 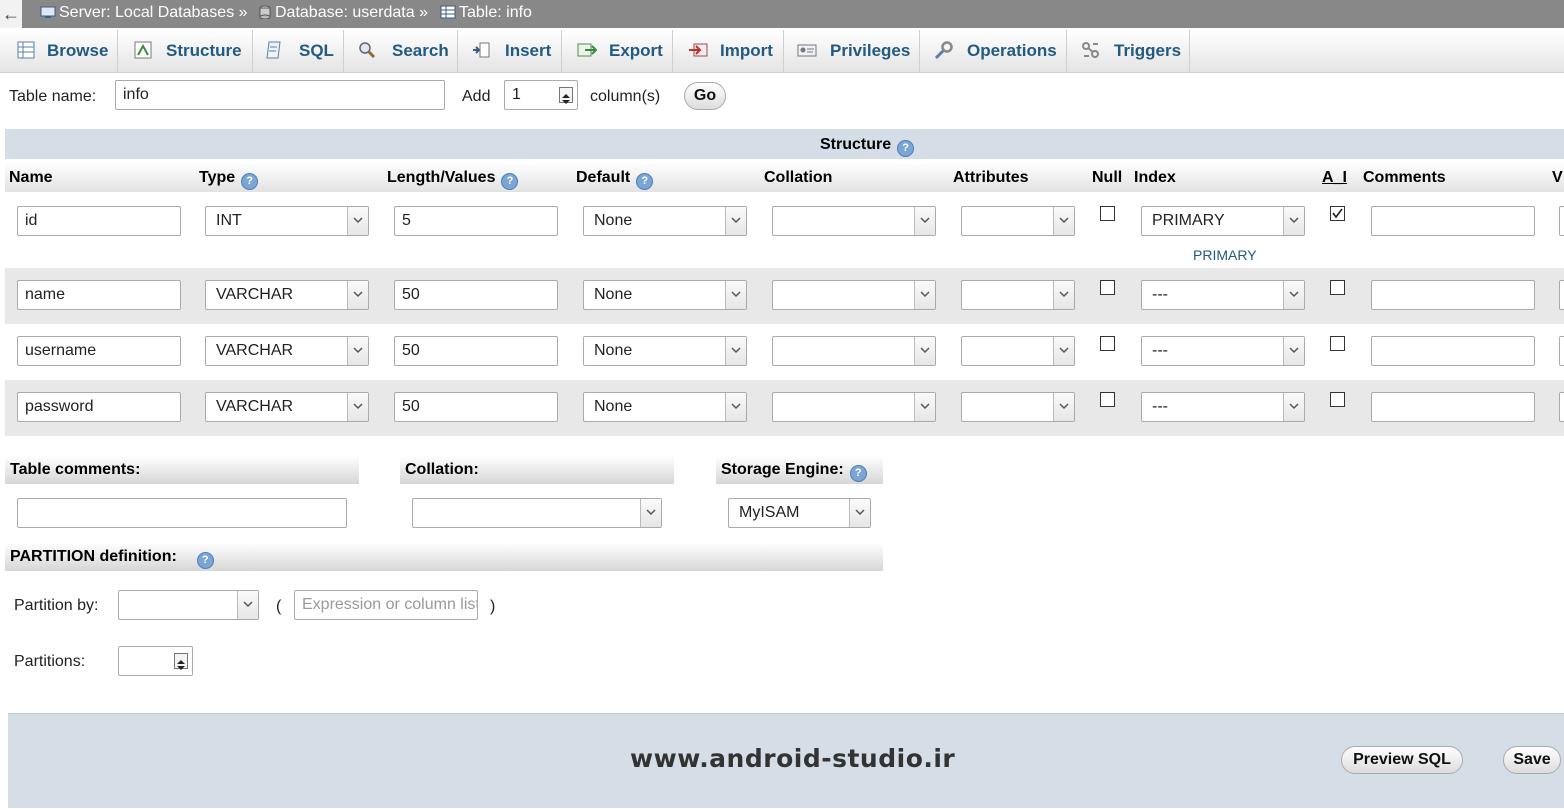 I want to click on back-arrow-icon: ←, so click(x=11, y=14).